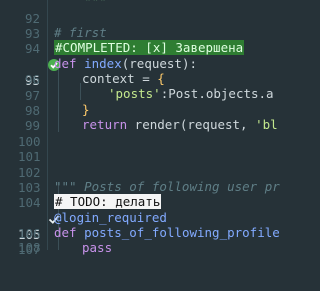 The width and height of the screenshot is (320, 291). What do you see at coordinates (167, 186) in the screenshot?
I see `docstring-text: """ Posts of following user pr` at bounding box center [167, 186].